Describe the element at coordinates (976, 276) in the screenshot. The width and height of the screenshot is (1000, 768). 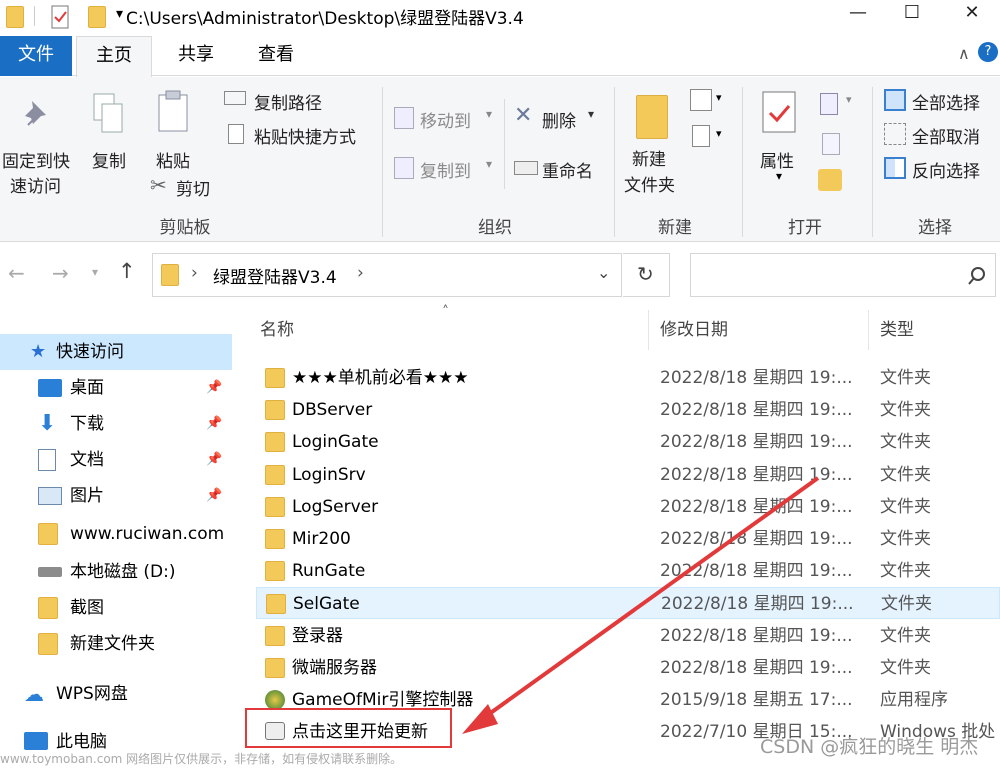
I see `search-icon` at that location.